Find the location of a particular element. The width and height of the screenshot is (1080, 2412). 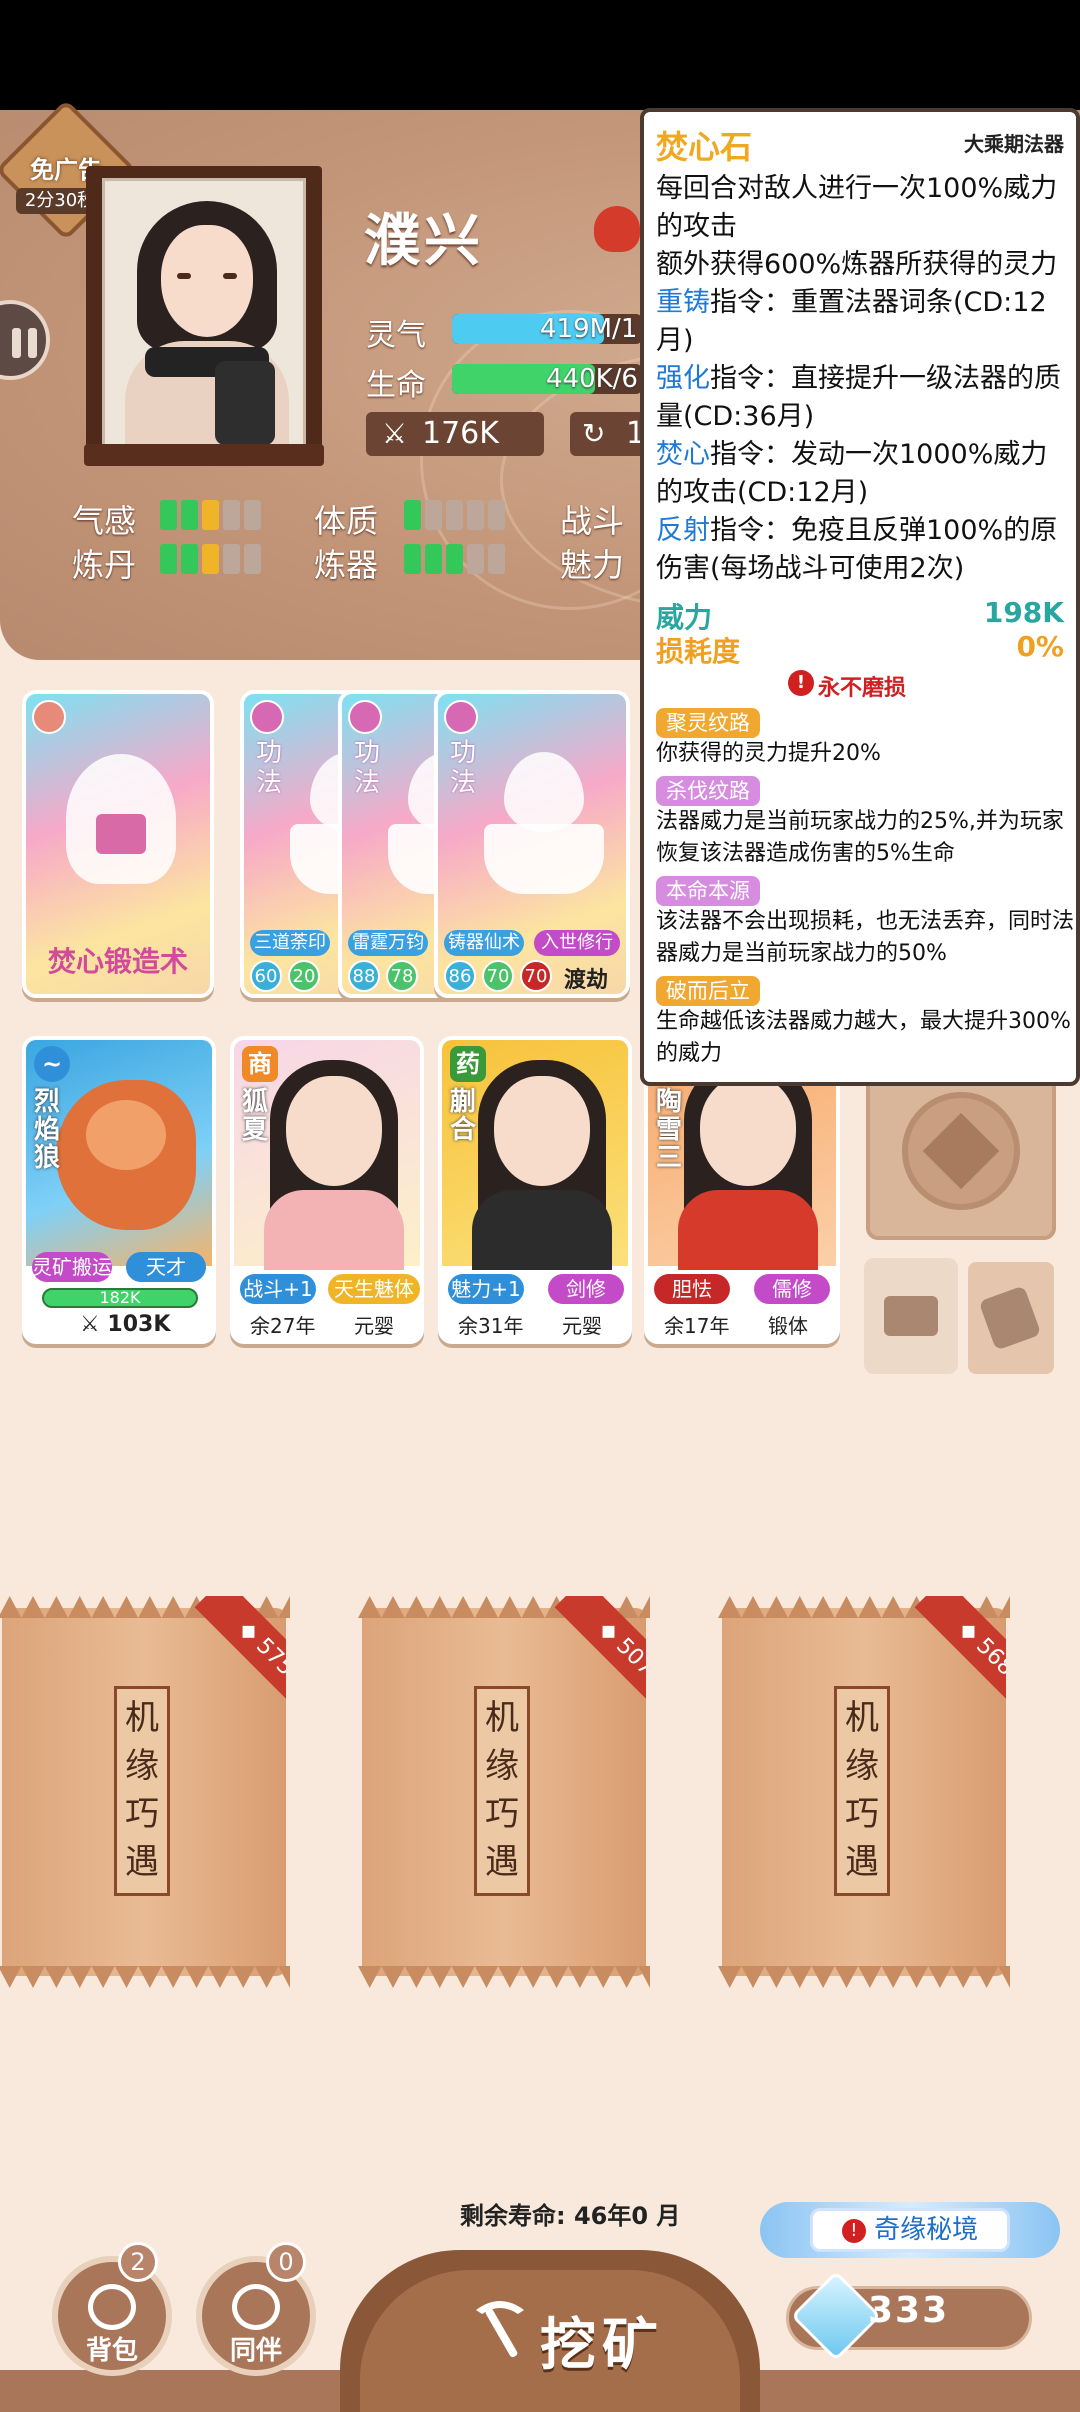

tooltip-cmd-burn: 焚心指令：发动一次1000%威力的攻击(CD:12月) is located at coordinates (865, 474).